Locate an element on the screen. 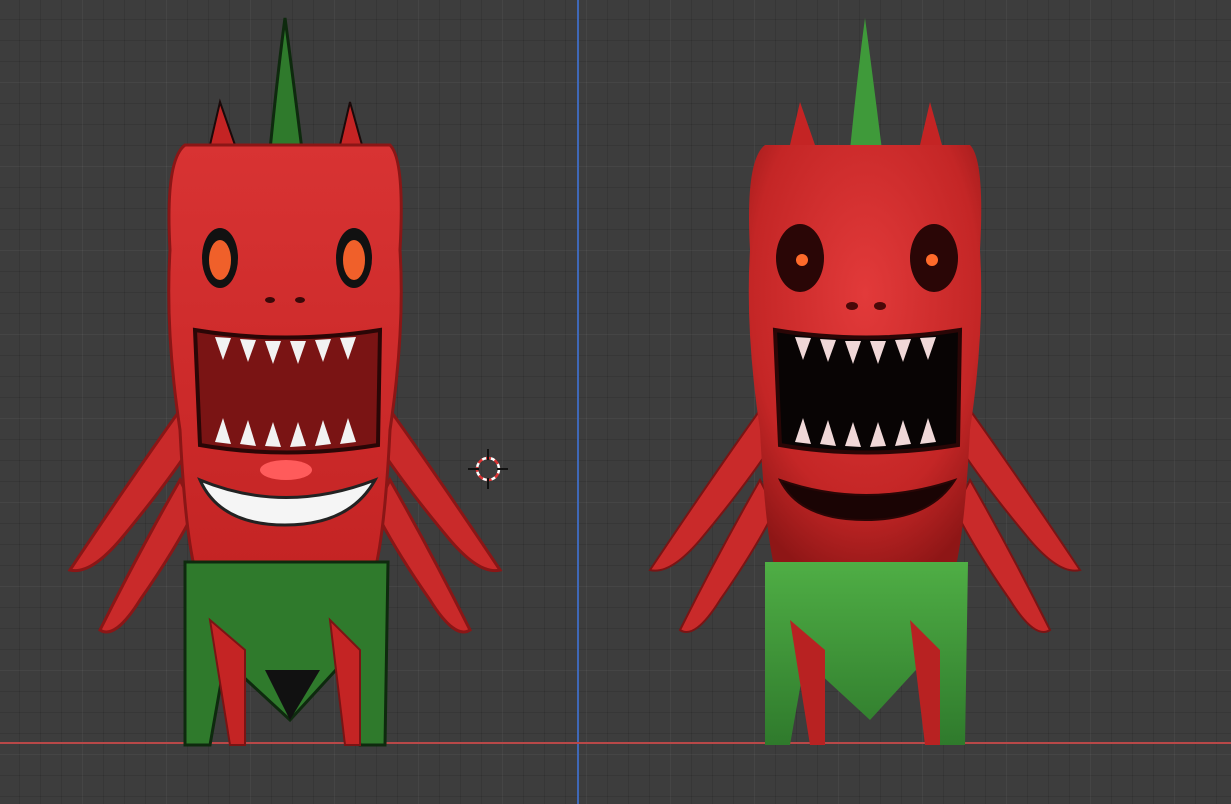 This screenshot has height=804, width=1231. 3d-cursor-icon is located at coordinates (488, 469).